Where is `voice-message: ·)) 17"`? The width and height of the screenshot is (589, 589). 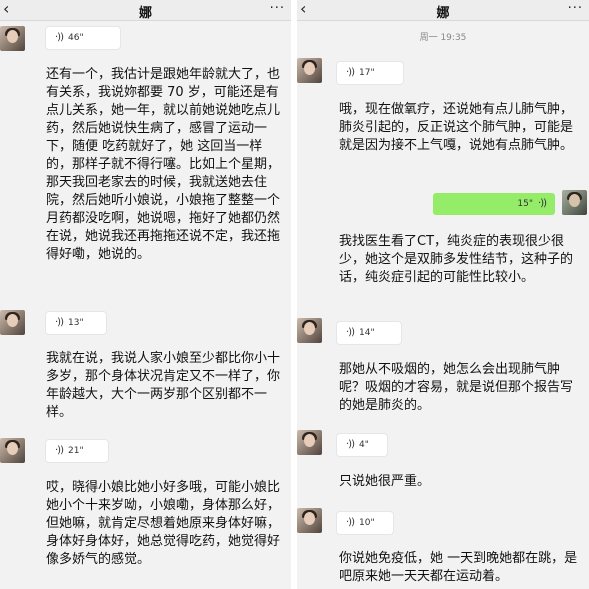
voice-message: ·)) 17" is located at coordinates (370, 73).